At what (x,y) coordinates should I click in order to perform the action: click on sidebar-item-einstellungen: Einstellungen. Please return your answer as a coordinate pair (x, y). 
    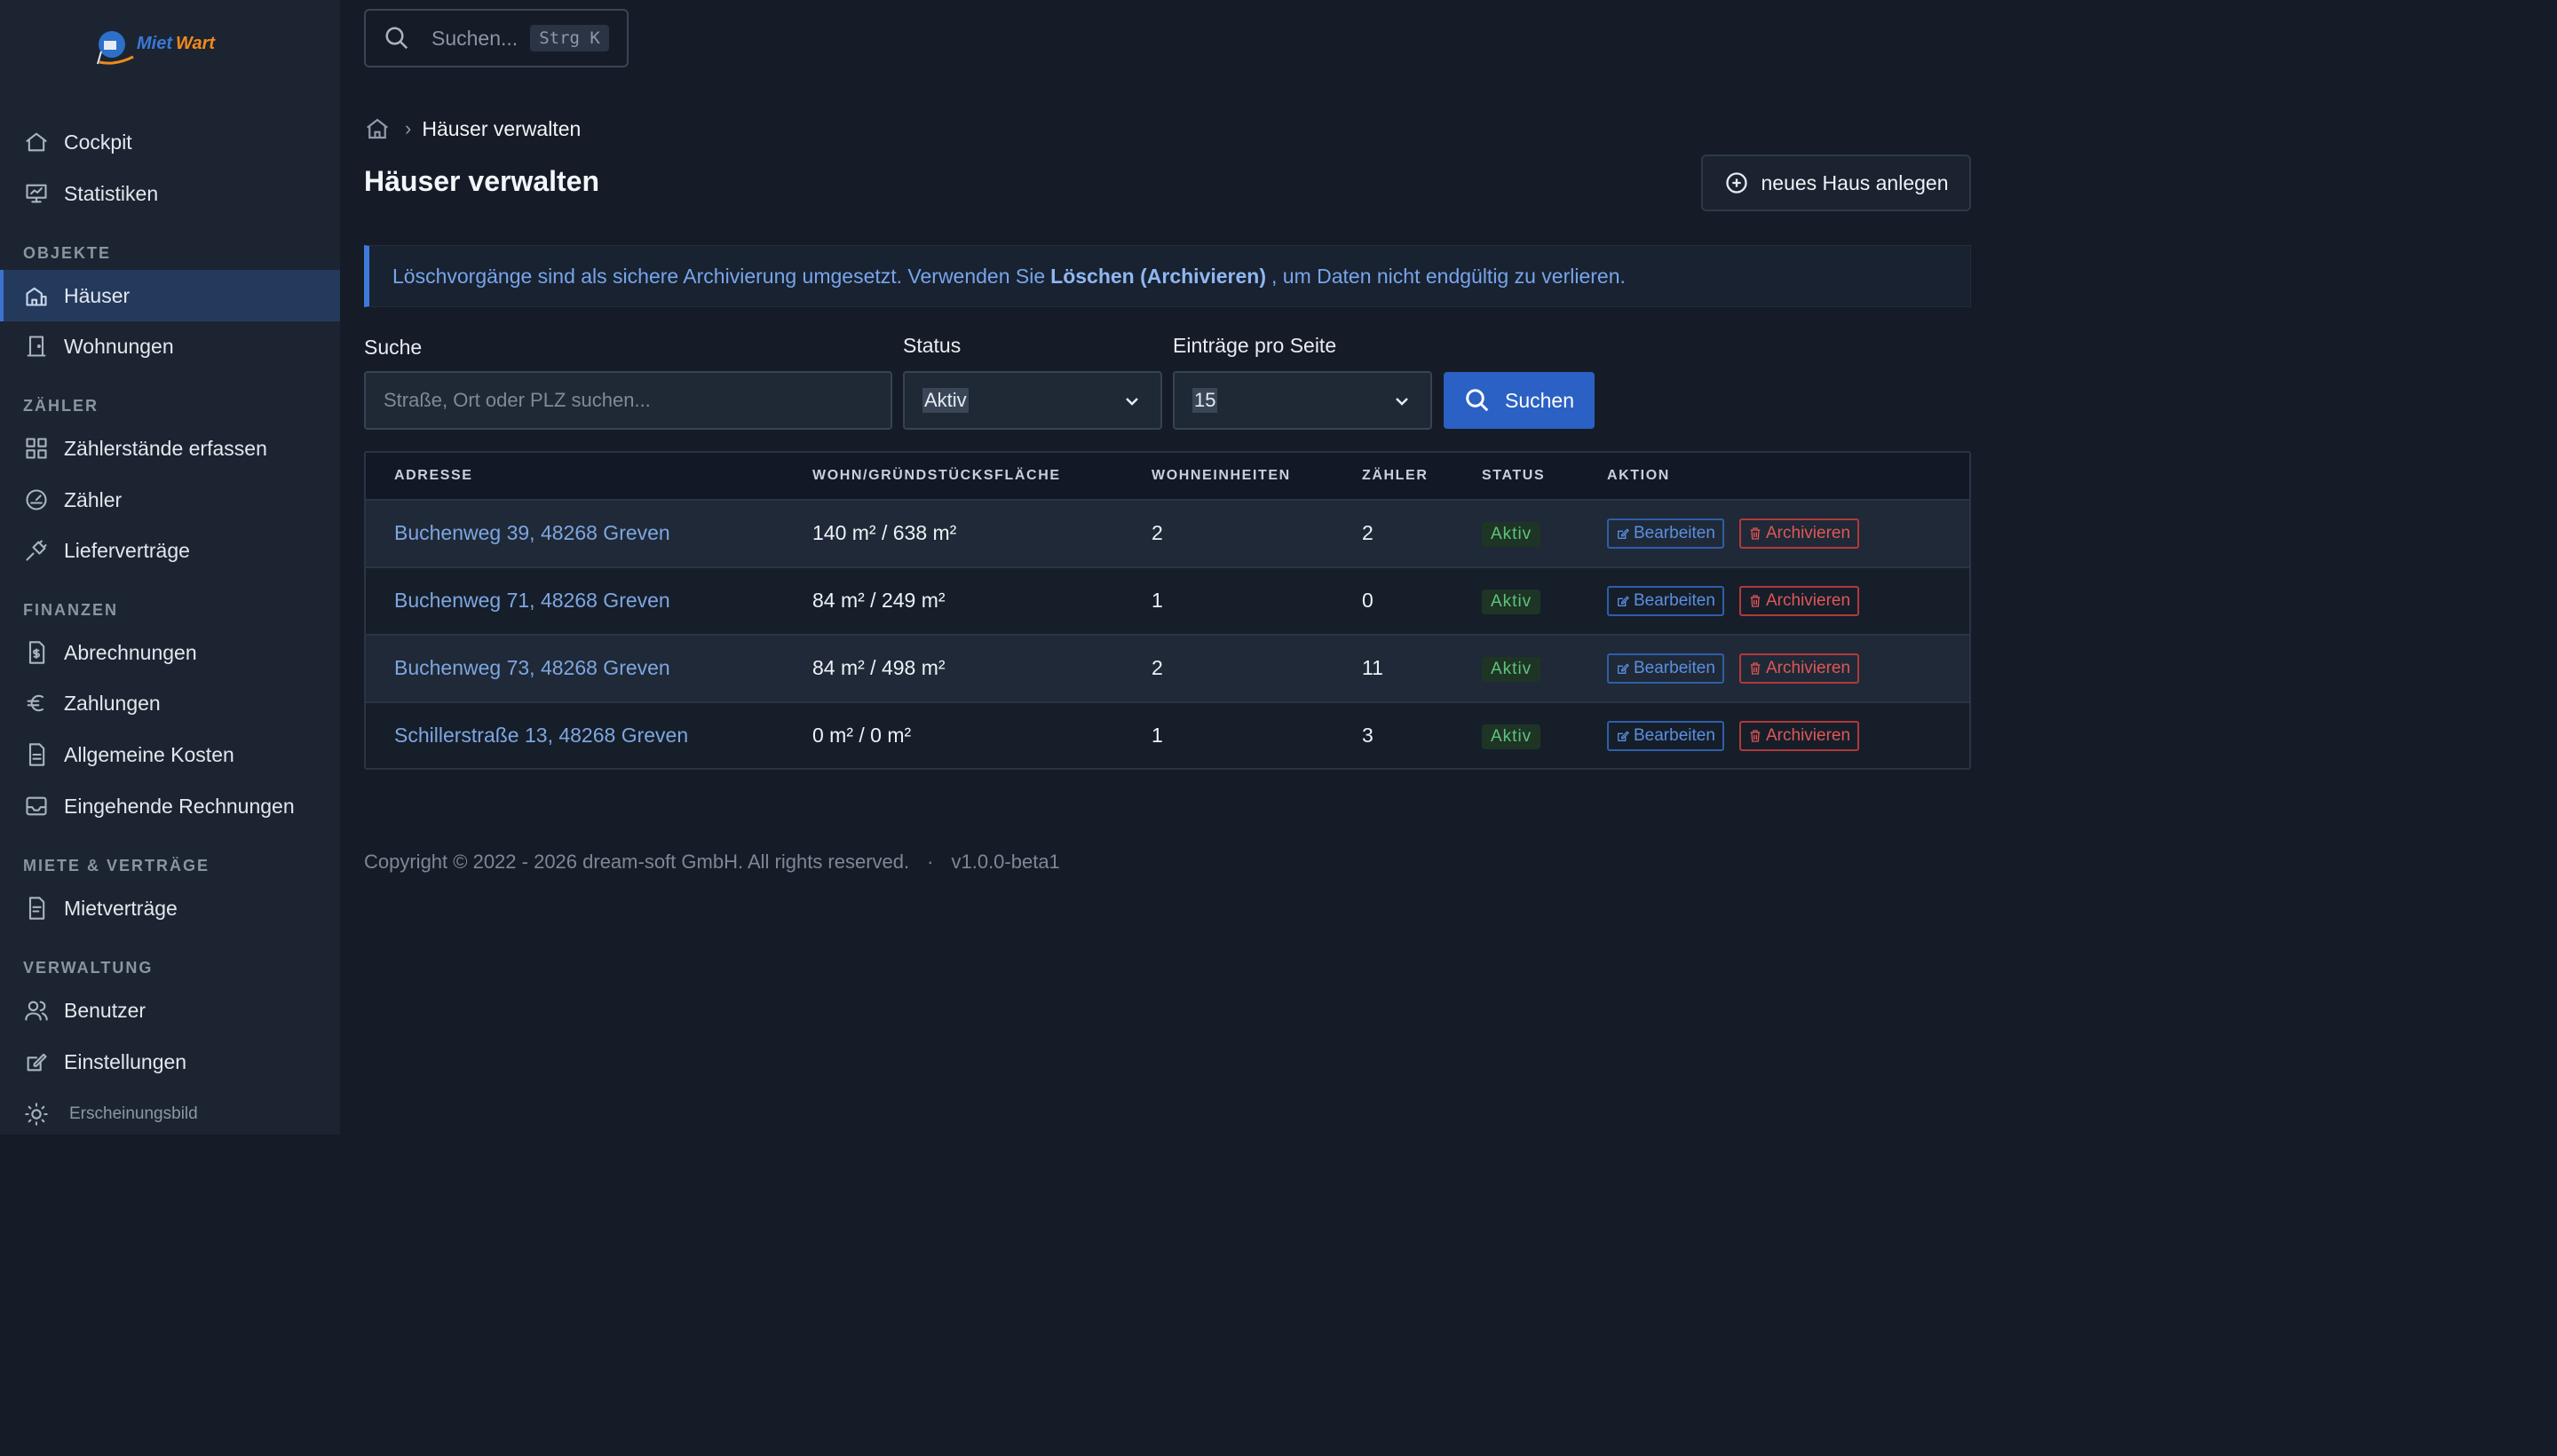
    Looking at the image, I should click on (170, 1062).